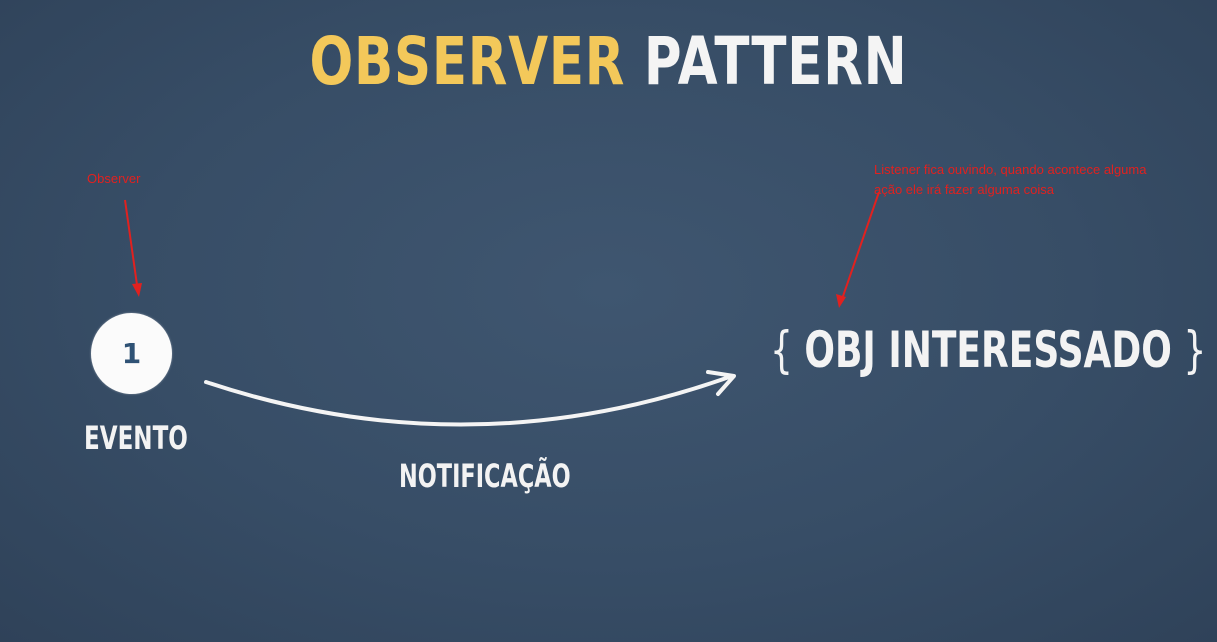 Image resolution: width=1217 pixels, height=642 pixels. What do you see at coordinates (137, 290) in the screenshot?
I see `observer-annotation-arrowhead` at bounding box center [137, 290].